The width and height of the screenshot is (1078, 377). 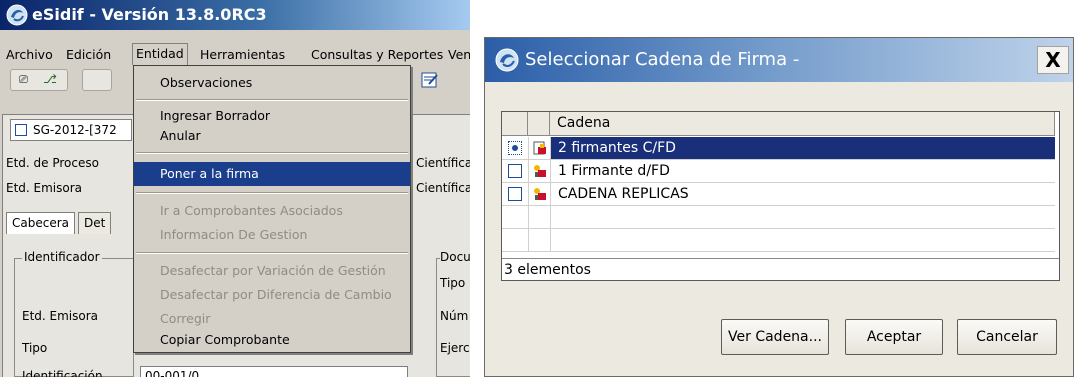 I want to click on tab-cabecera: Cabecera, so click(x=40, y=223).